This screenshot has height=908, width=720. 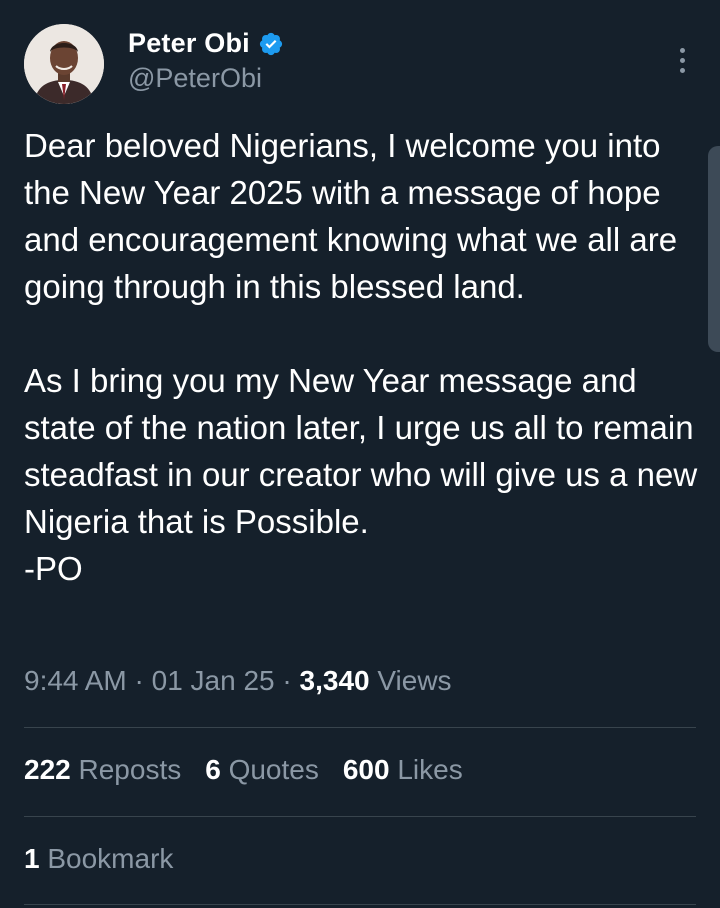 What do you see at coordinates (130, 769) in the screenshot?
I see `reposts-label: Reposts` at bounding box center [130, 769].